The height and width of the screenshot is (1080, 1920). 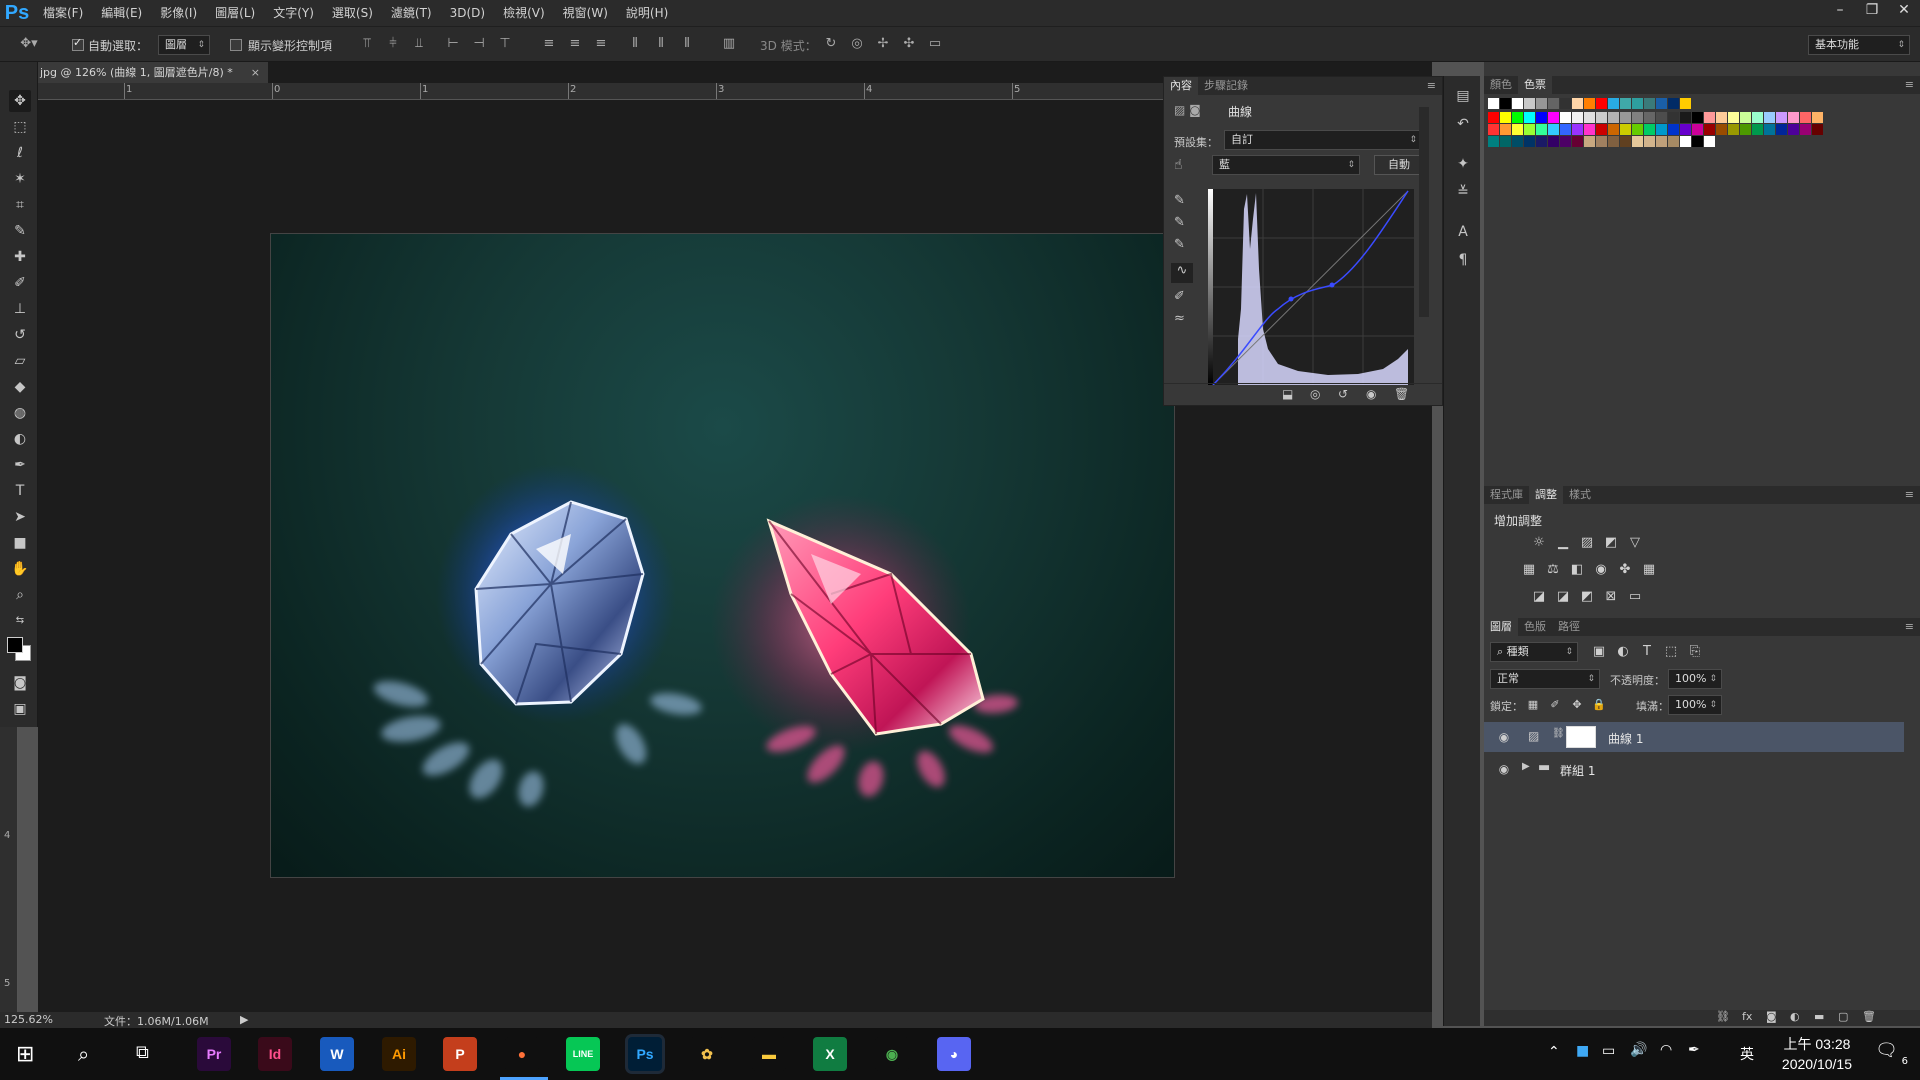 What do you see at coordinates (769, 1054) in the screenshot?
I see `taskbar-app-icon: ▬` at bounding box center [769, 1054].